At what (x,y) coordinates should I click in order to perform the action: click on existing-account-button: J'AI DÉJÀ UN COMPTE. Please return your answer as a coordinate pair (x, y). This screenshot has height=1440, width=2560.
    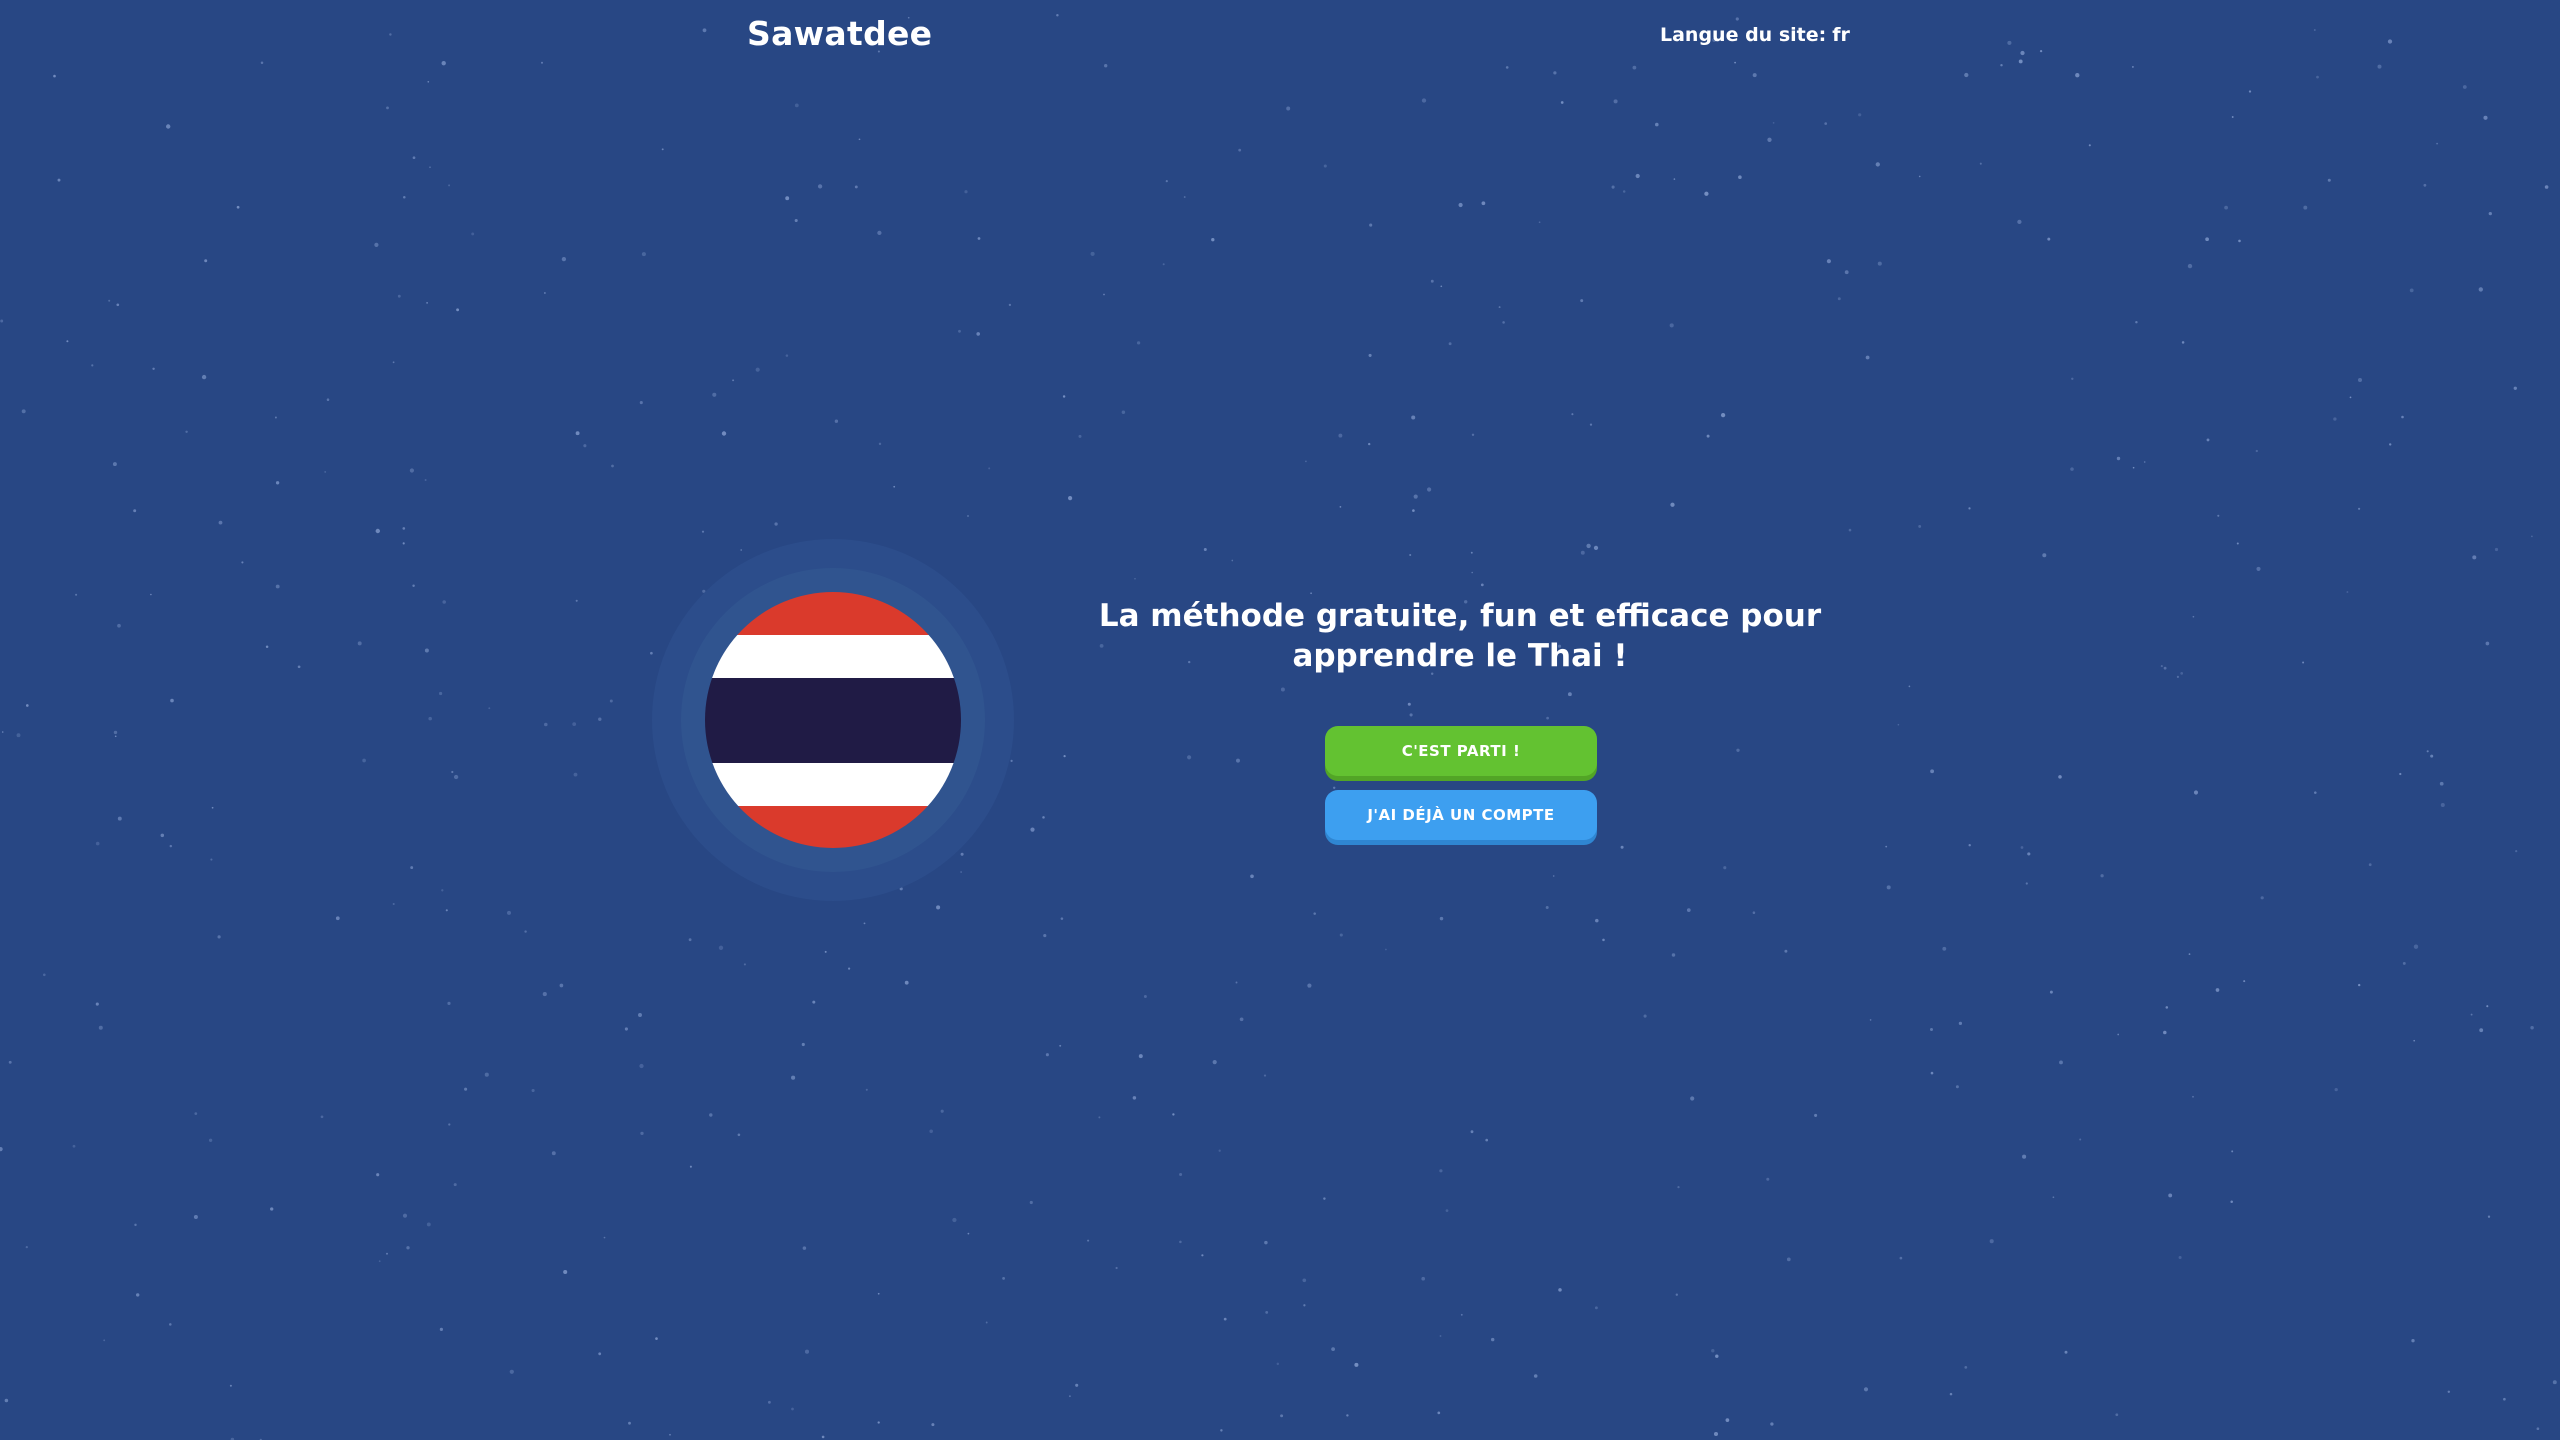
    Looking at the image, I should click on (1461, 815).